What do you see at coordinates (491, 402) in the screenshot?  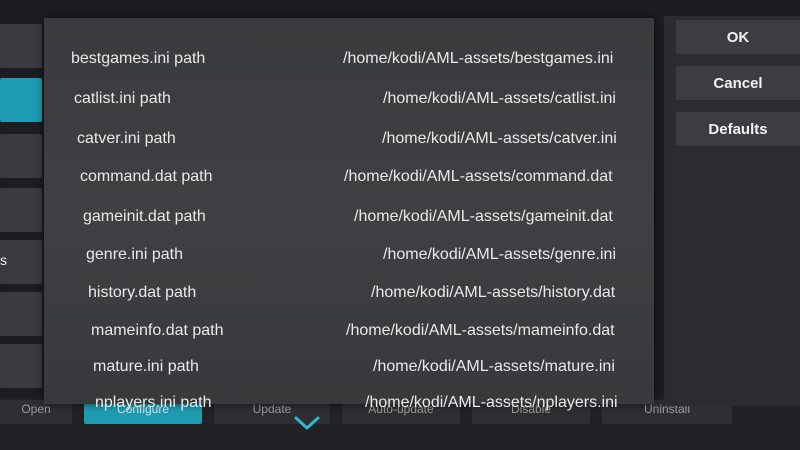 I see `setting-value: /home/kodi/AML-assets/nplayers.ini` at bounding box center [491, 402].